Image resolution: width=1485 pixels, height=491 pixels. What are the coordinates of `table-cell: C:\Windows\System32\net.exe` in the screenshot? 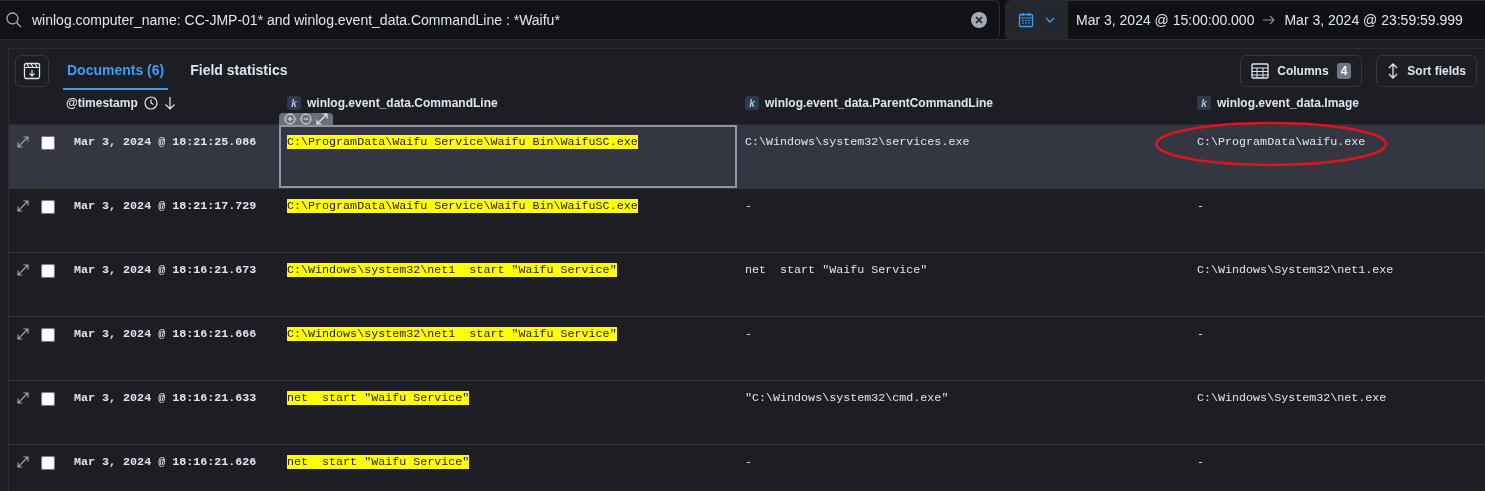 It's located at (1292, 398).